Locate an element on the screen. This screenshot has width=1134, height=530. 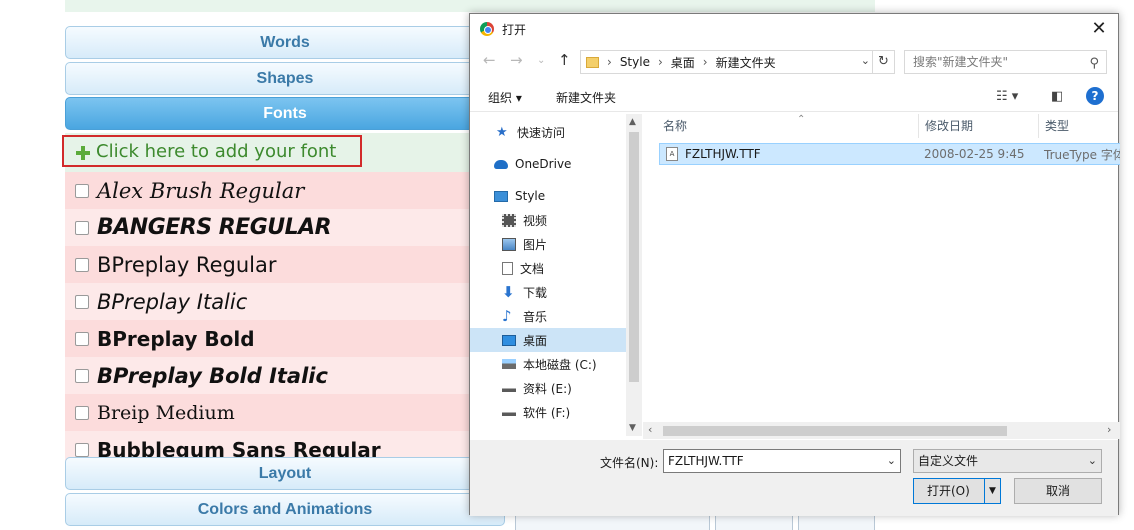
organize-menu: 组织 ▾ is located at coordinates (505, 97).